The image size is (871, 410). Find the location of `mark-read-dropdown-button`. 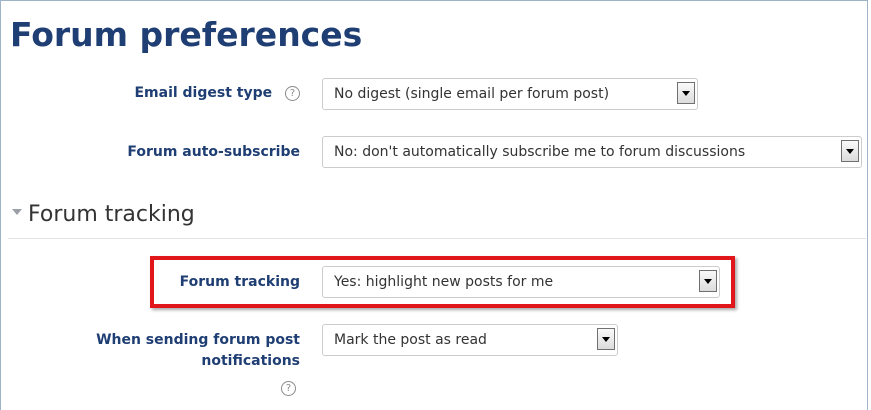

mark-read-dropdown-button is located at coordinates (606, 339).